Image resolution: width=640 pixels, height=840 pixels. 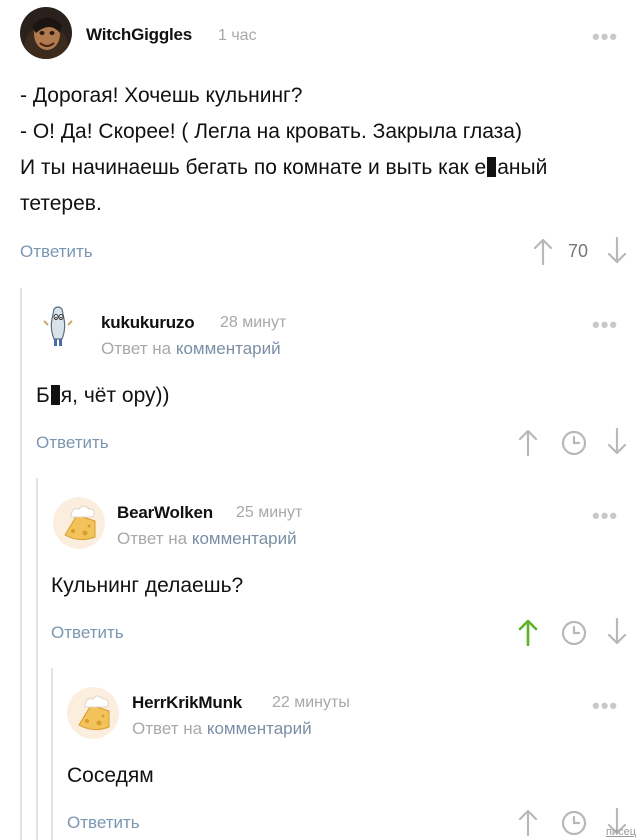 What do you see at coordinates (311, 702) in the screenshot?
I see `comment-time: 22 минуты` at bounding box center [311, 702].